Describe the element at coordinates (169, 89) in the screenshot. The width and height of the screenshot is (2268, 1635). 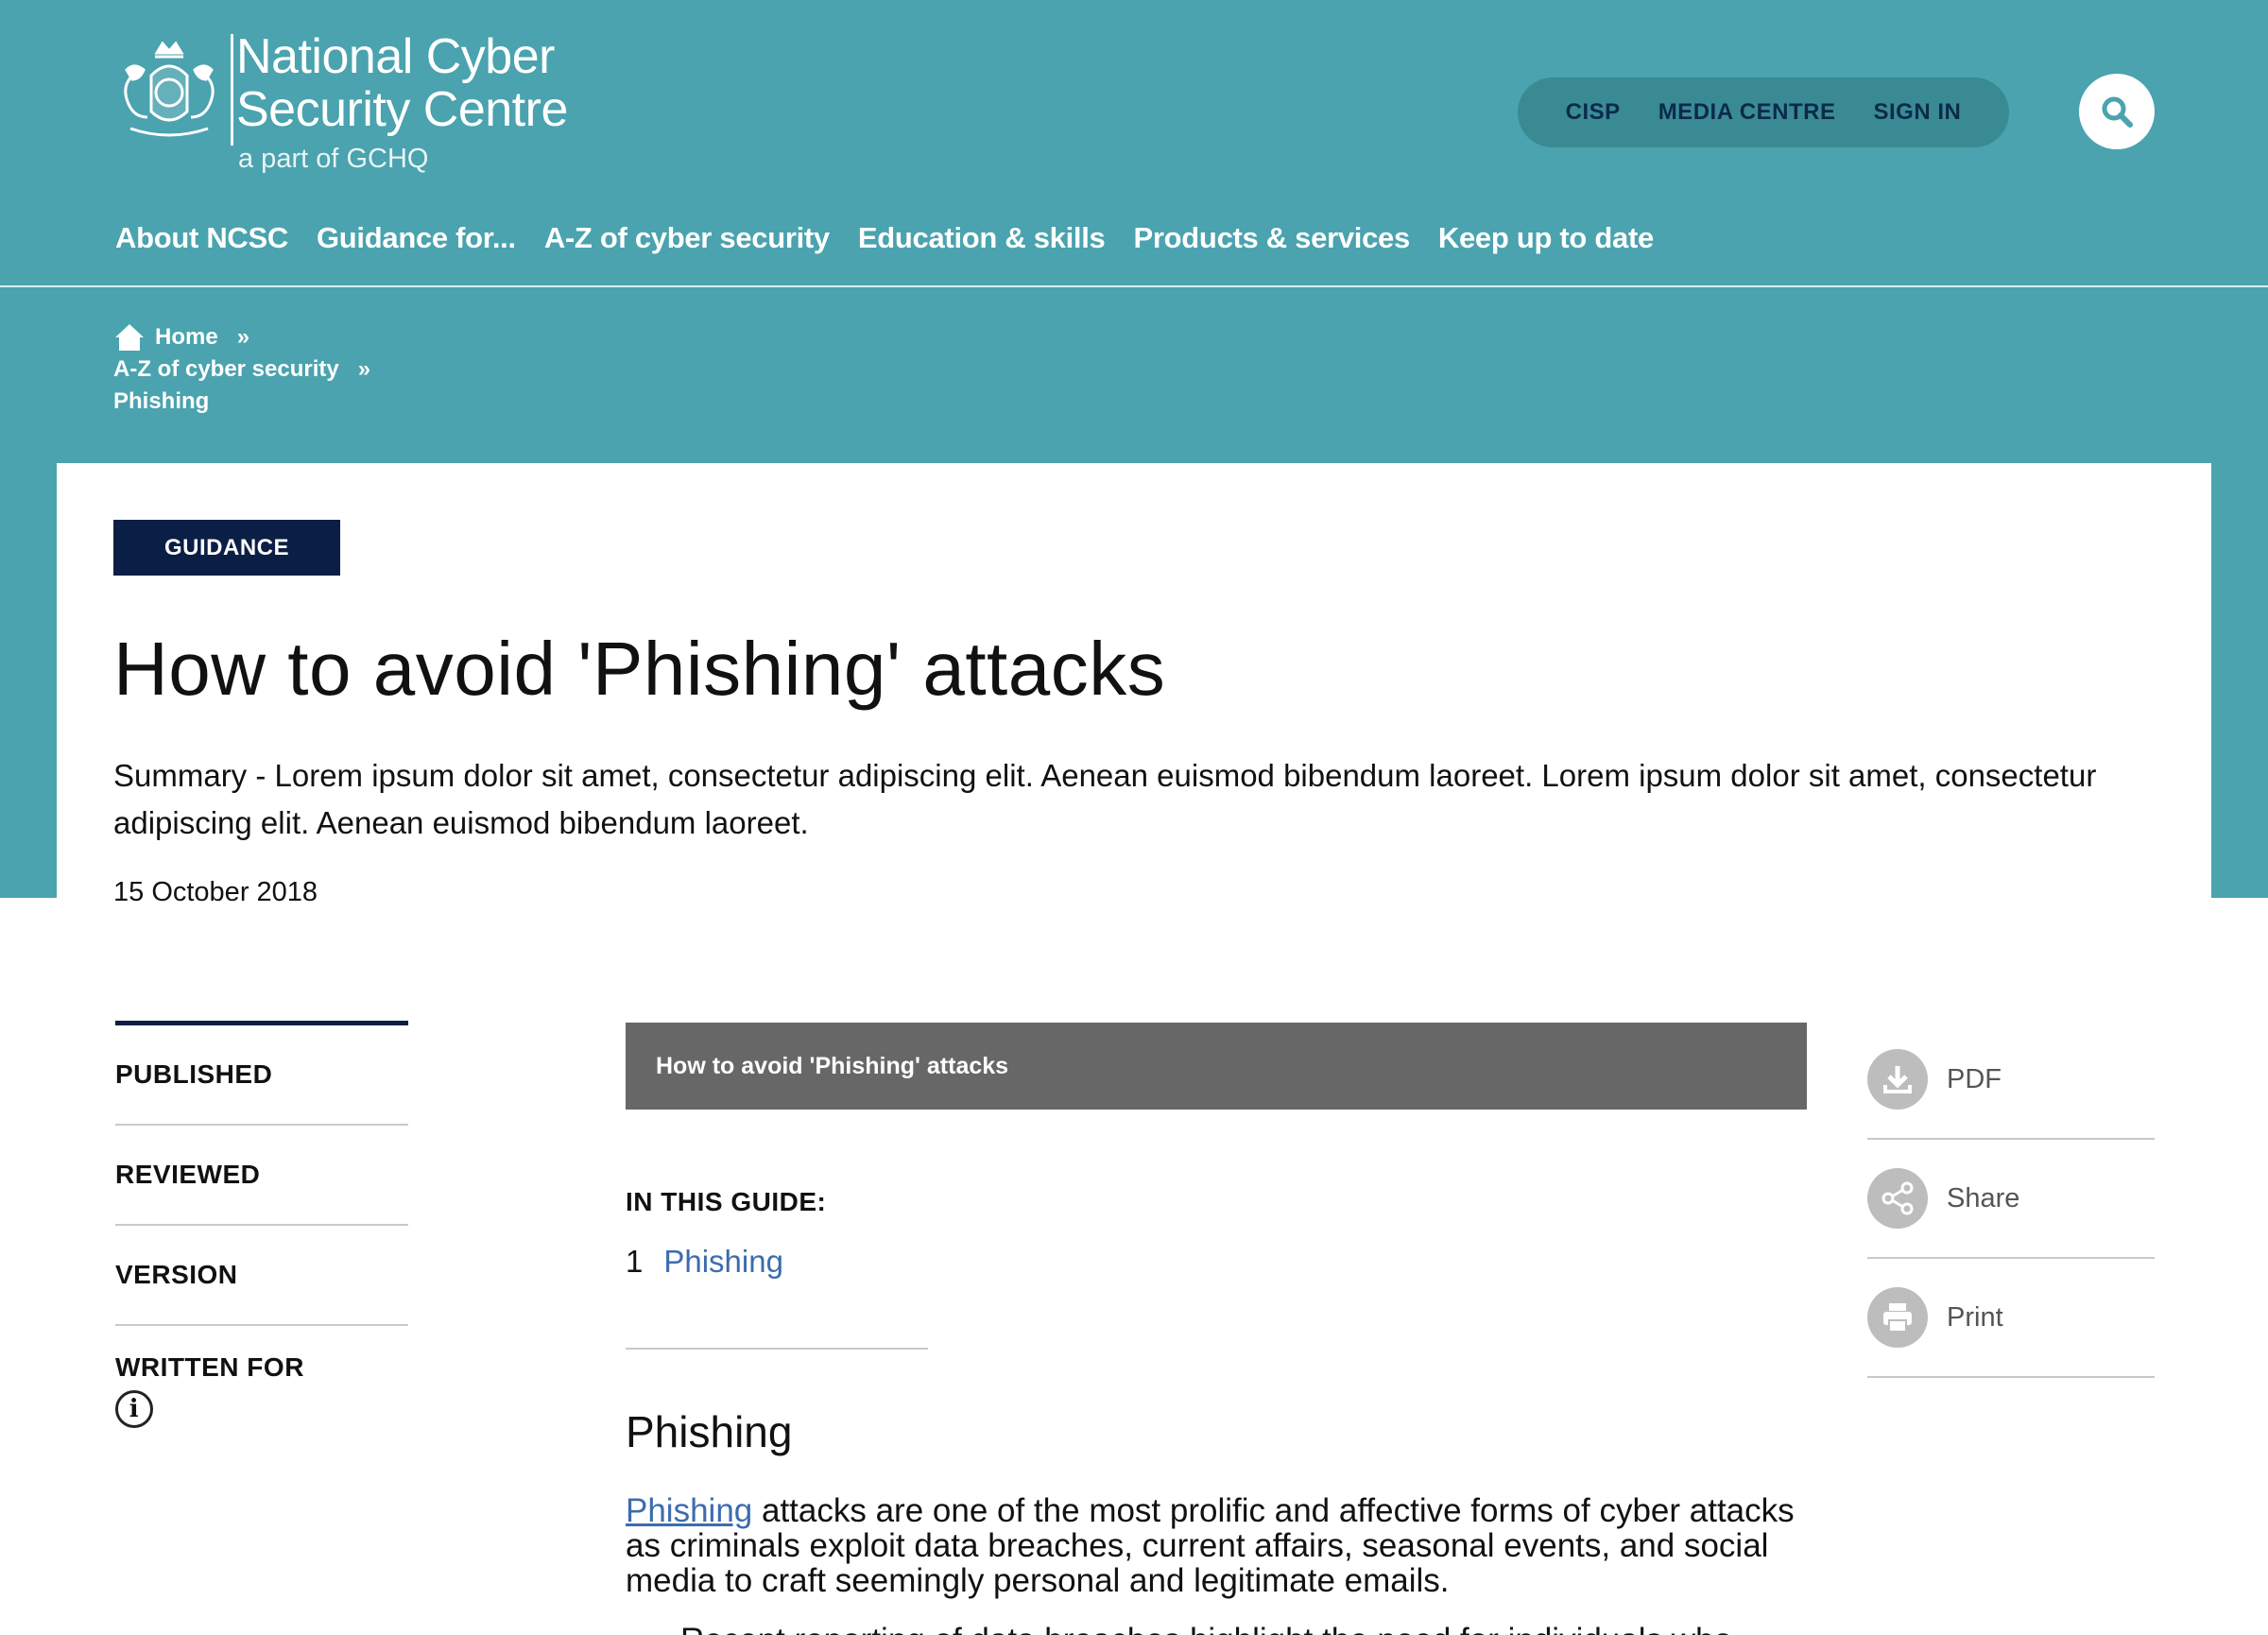
I see `royal-crest-icon` at that location.